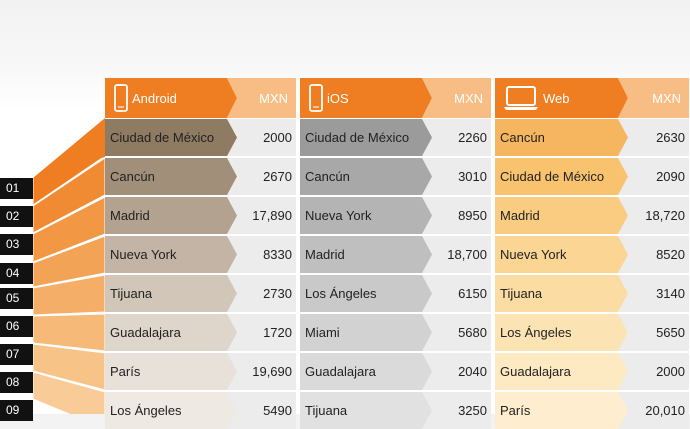 Image resolution: width=690 pixels, height=429 pixels. What do you see at coordinates (472, 215) in the screenshot?
I see `price-value: 8950` at bounding box center [472, 215].